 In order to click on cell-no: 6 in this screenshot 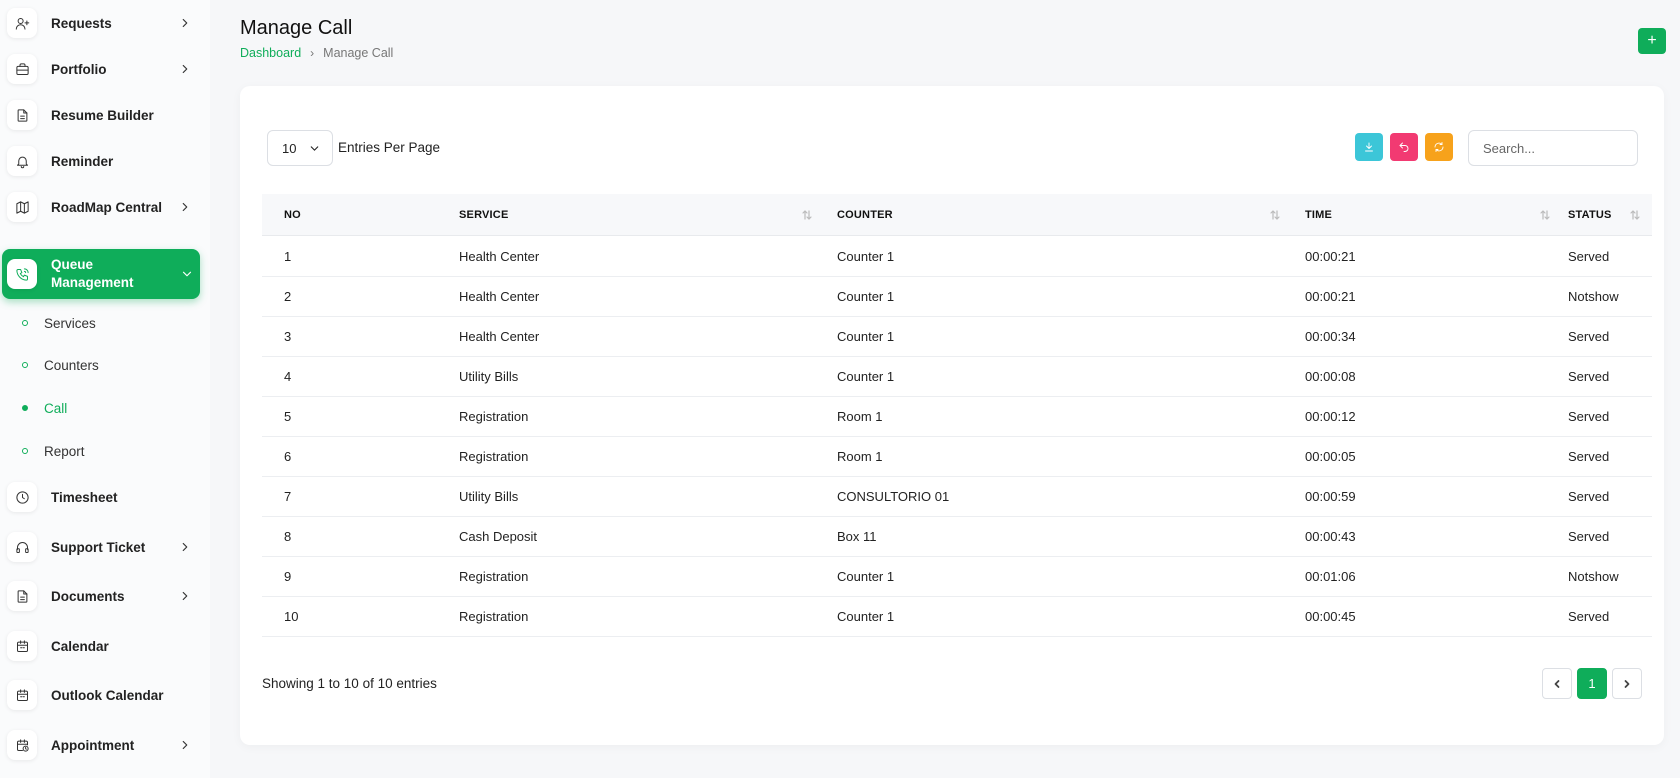, I will do `click(288, 456)`.